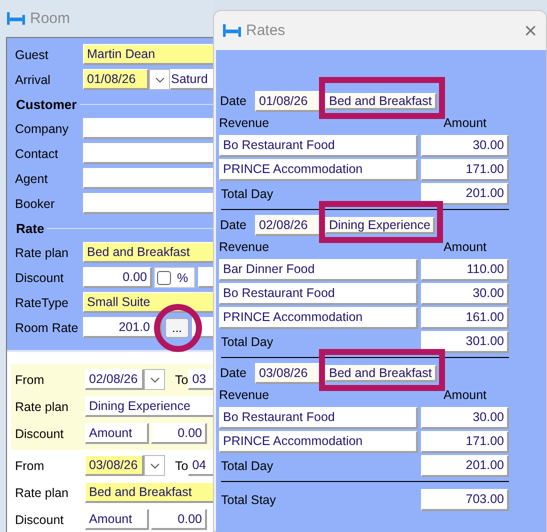  Describe the element at coordinates (31, 179) in the screenshot. I see `field-label: Agent` at that location.